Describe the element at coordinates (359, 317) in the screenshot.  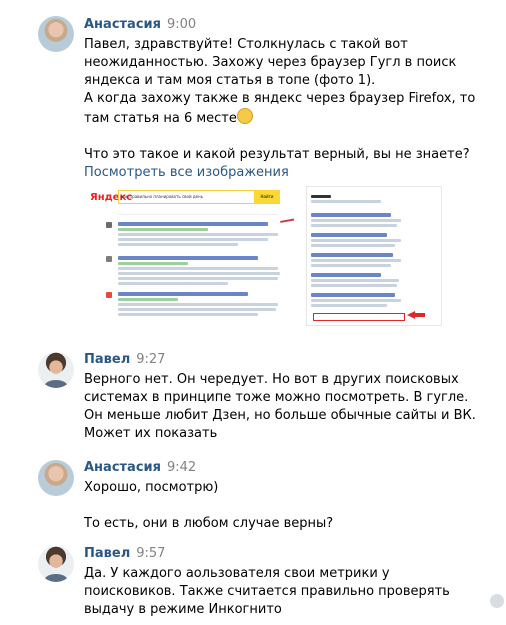
I see `highlight-box` at that location.